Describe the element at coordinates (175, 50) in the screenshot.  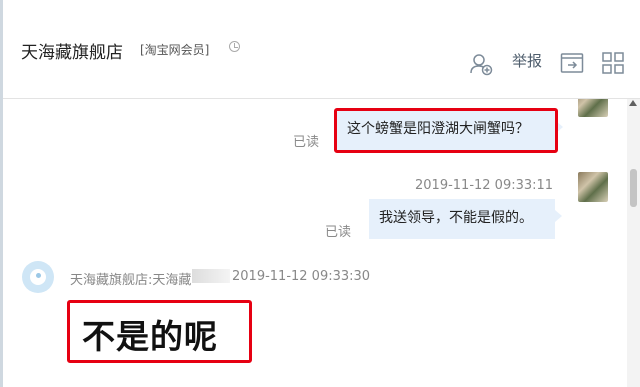
I see `member-tag: [淘宝网会员]` at that location.